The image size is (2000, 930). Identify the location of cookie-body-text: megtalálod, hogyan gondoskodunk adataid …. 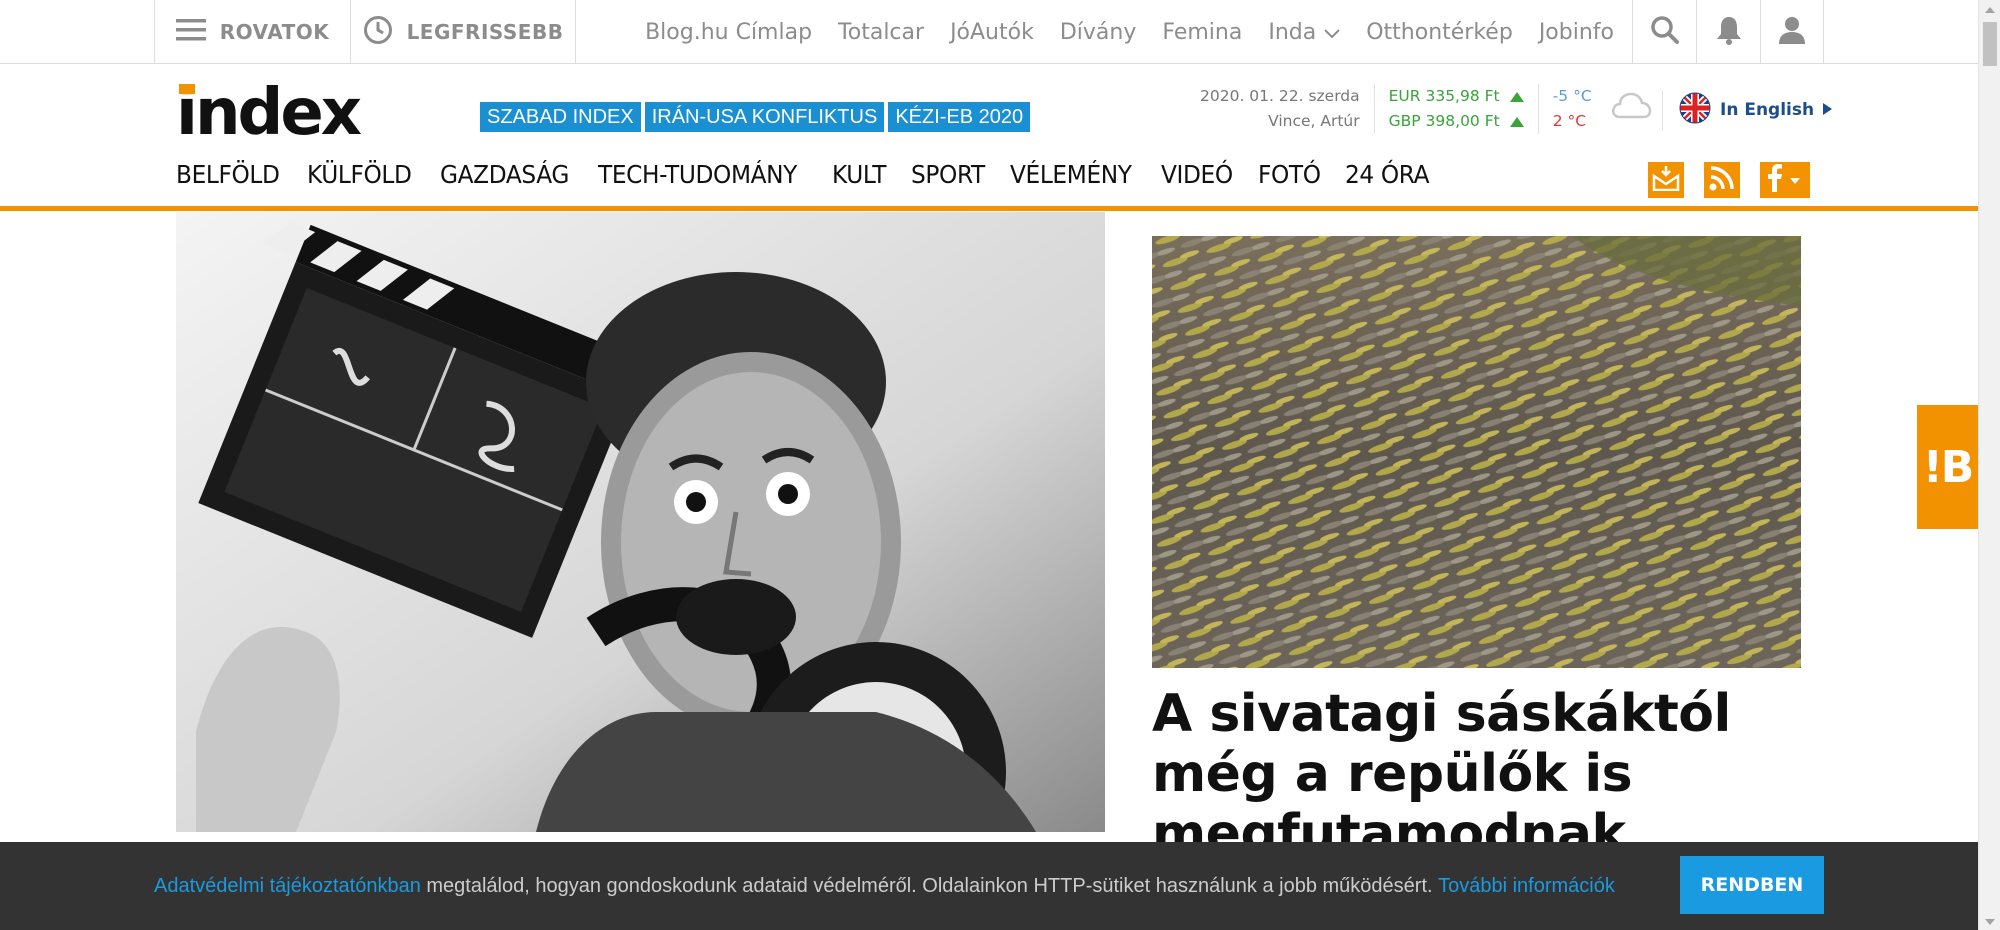
(929, 885).